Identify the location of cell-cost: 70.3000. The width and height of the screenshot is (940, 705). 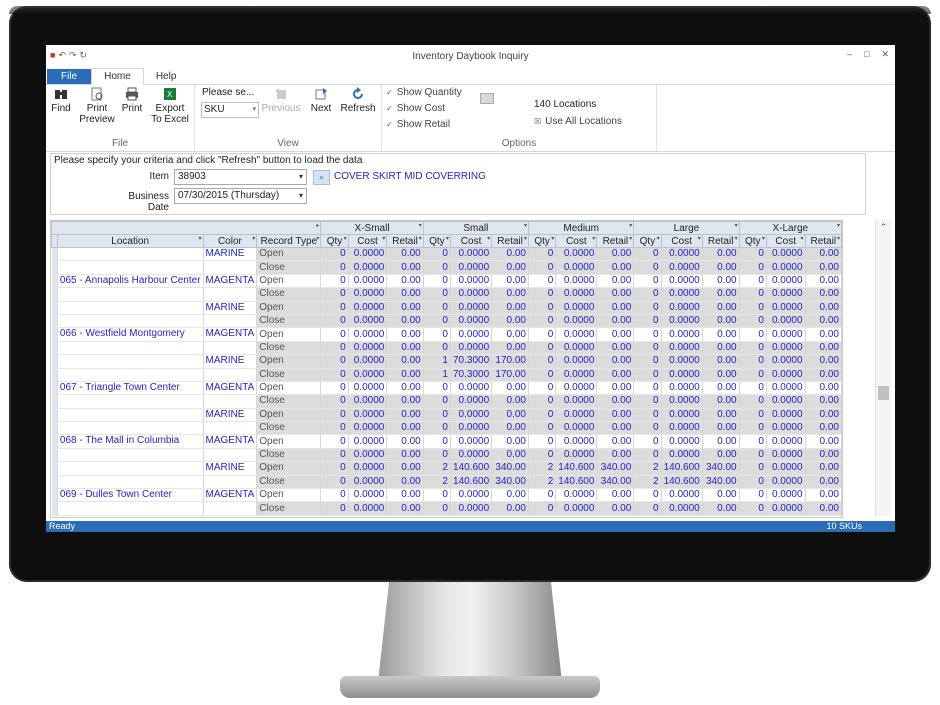
(471, 375).